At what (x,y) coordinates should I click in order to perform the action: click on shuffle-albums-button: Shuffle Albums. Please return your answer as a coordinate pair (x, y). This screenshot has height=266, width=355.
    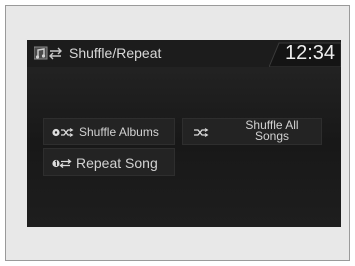
    Looking at the image, I should click on (109, 131).